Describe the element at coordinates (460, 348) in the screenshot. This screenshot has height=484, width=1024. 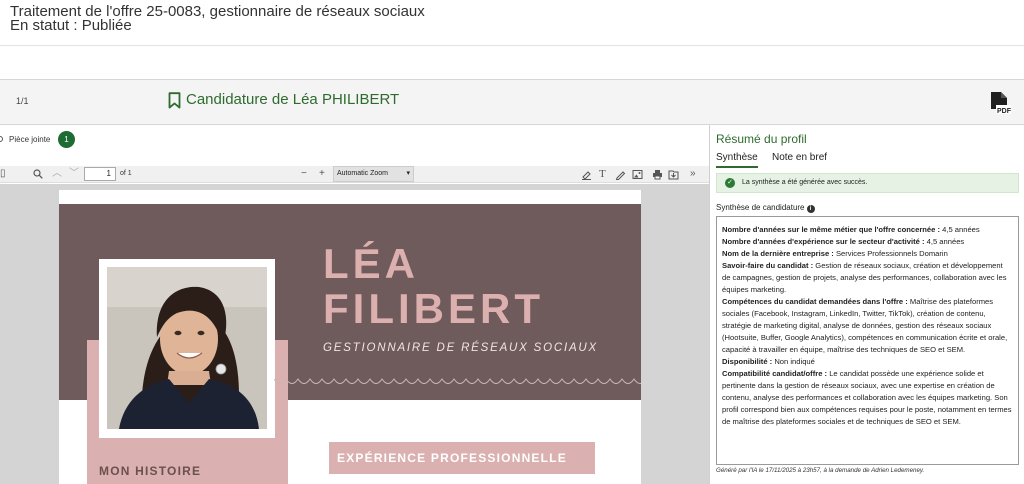
I see `cv-role: GESTIONNAIRE DE RÉSEAUX SOCIAUX` at that location.